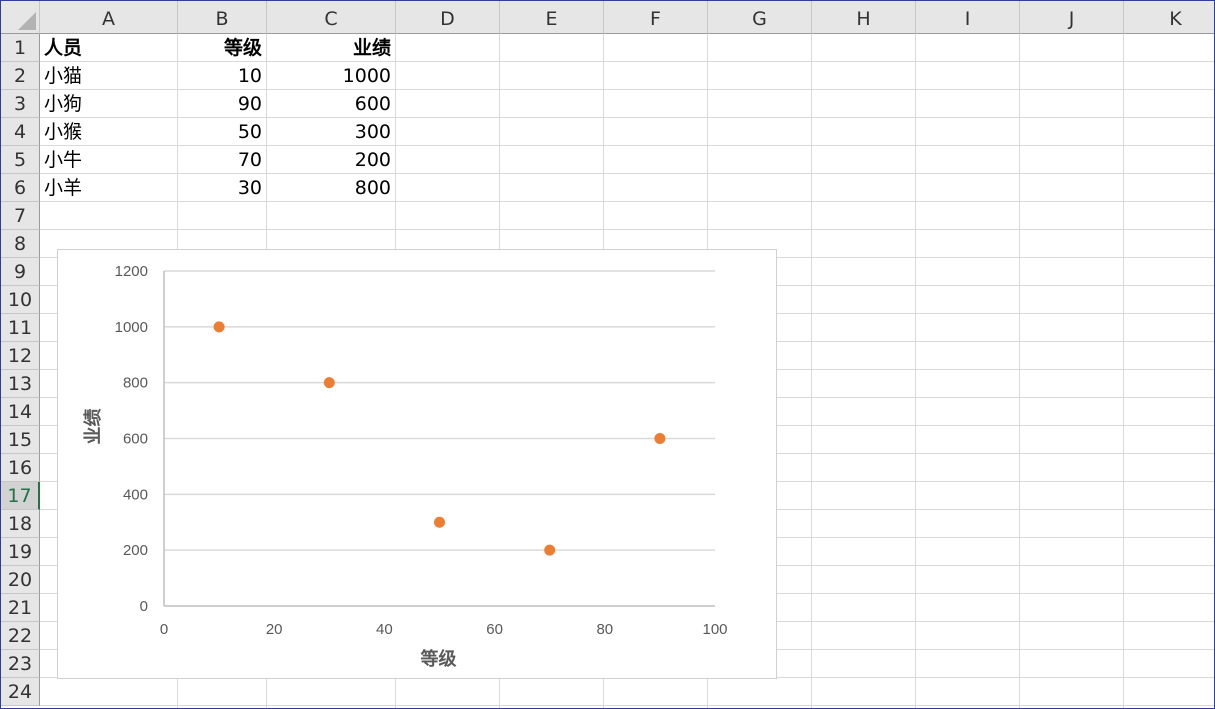  I want to click on cell-b5: 70, so click(222, 159).